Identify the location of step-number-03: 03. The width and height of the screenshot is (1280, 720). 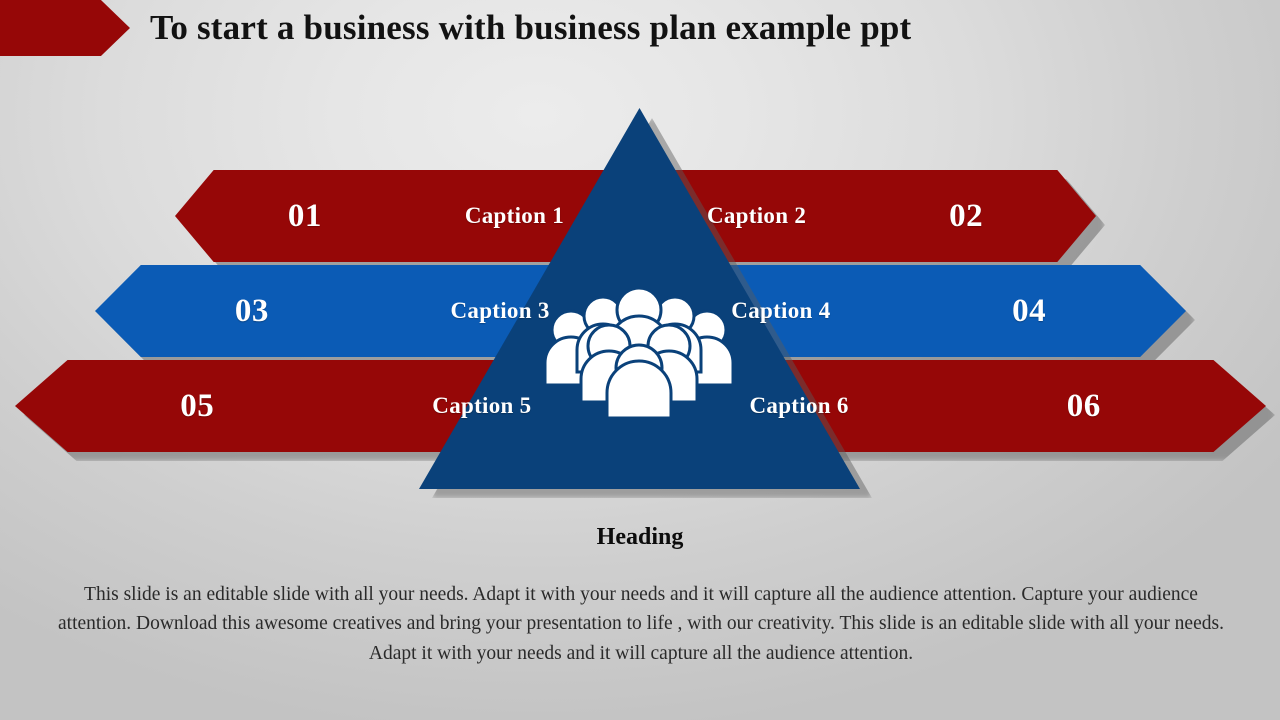
(251, 310).